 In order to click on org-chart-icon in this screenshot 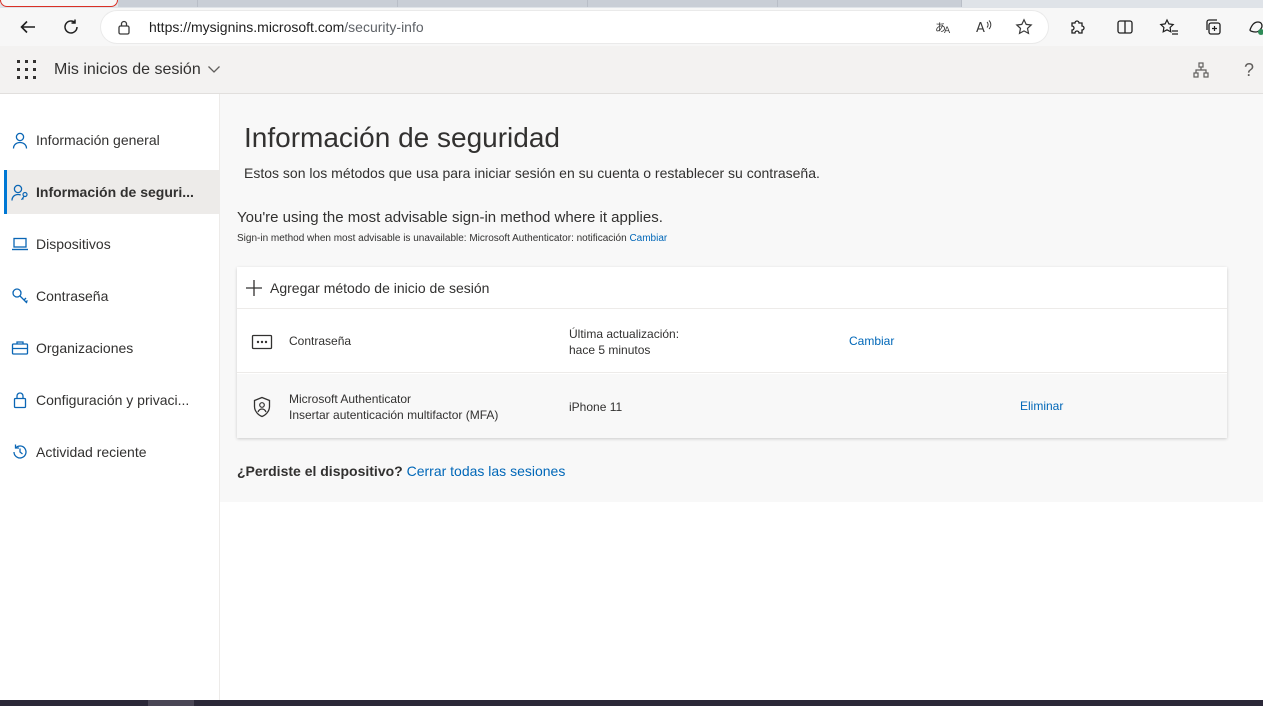, I will do `click(1201, 70)`.